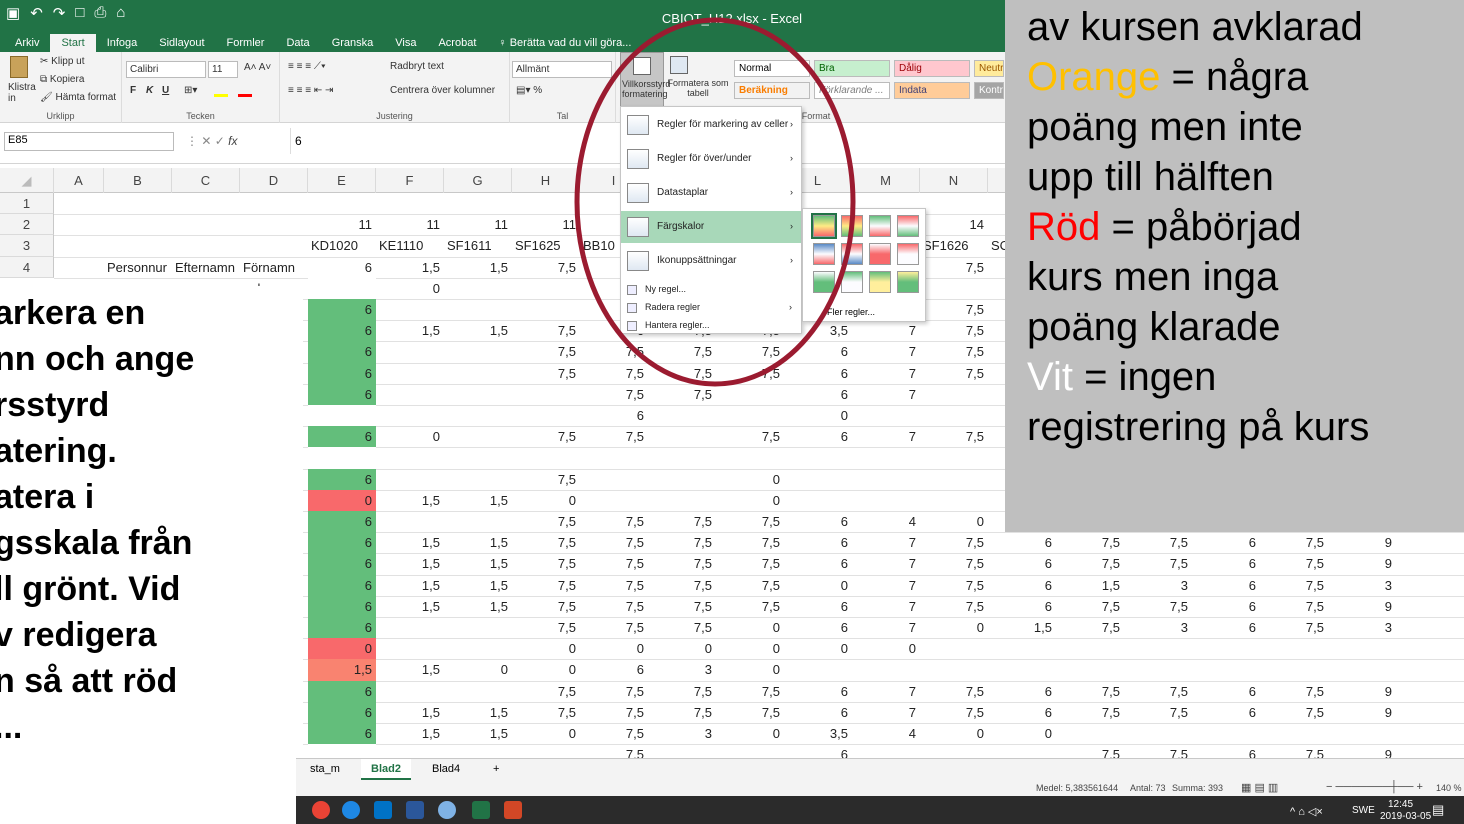 This screenshot has height=824, width=1464. I want to click on wrap-text-button: Radbryt text, so click(417, 66).